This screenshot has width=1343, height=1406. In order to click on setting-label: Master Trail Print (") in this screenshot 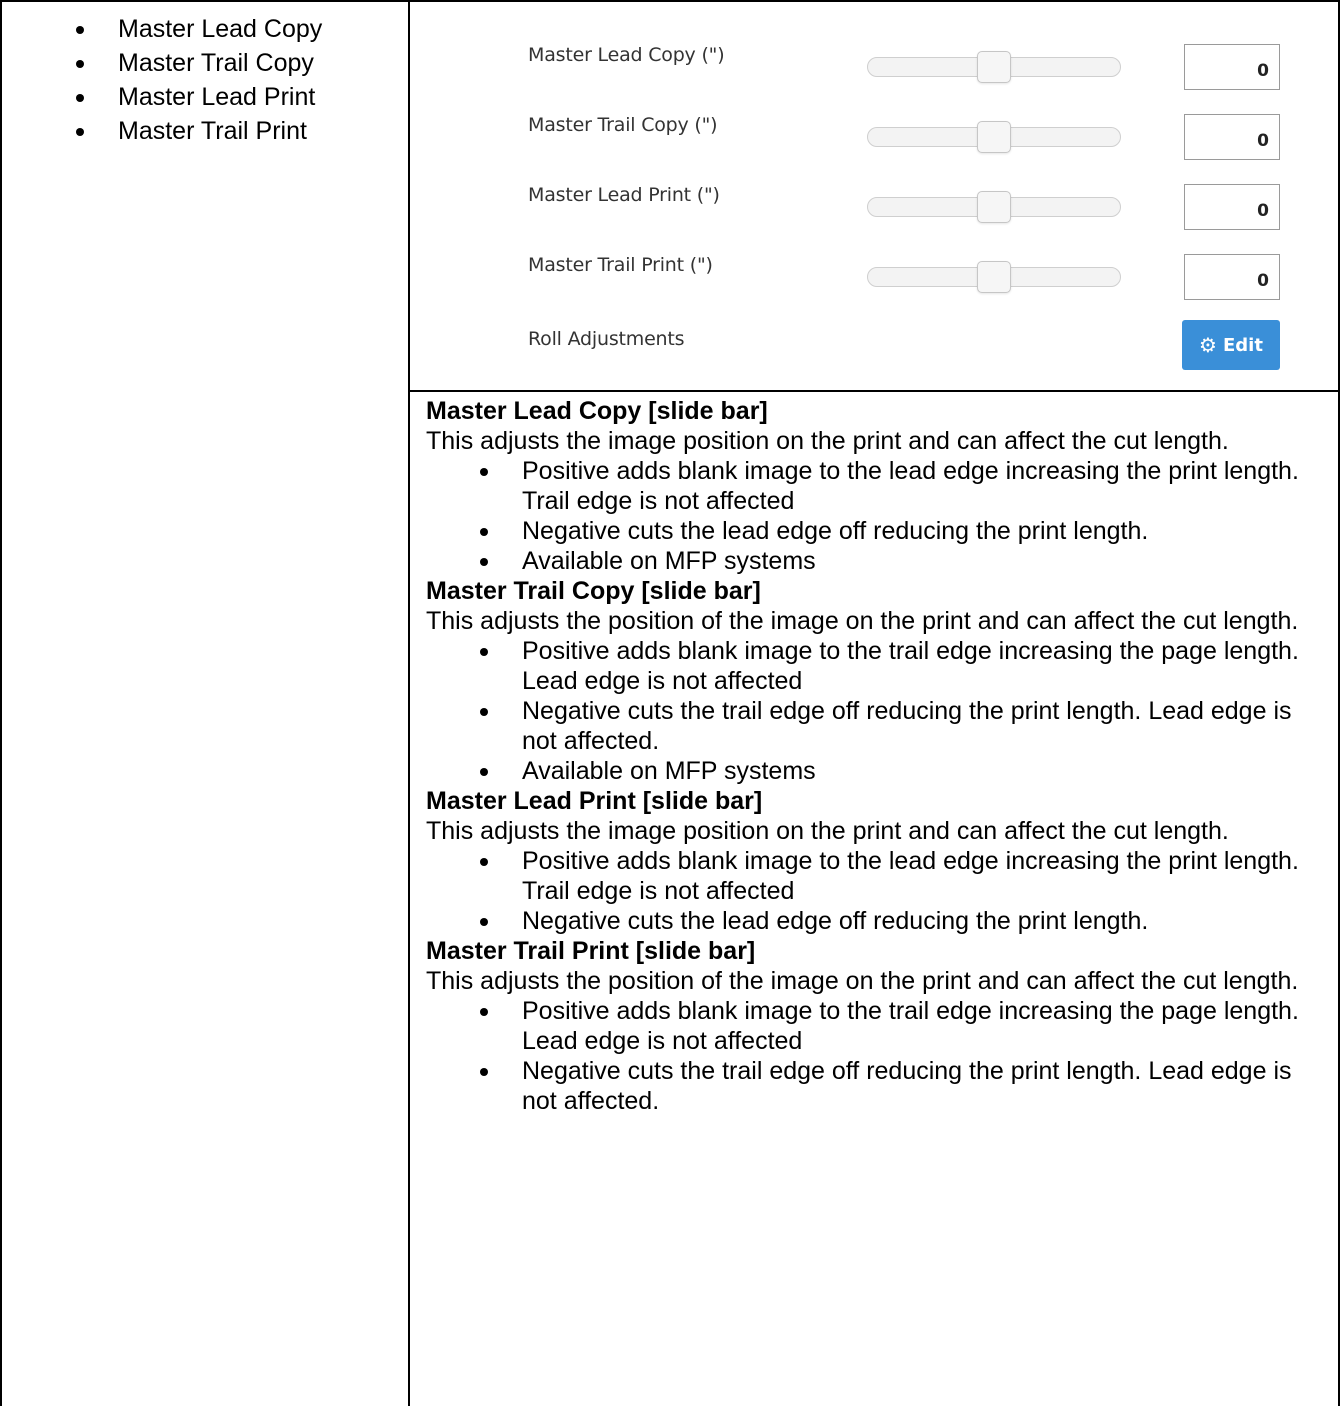, I will do `click(620, 265)`.